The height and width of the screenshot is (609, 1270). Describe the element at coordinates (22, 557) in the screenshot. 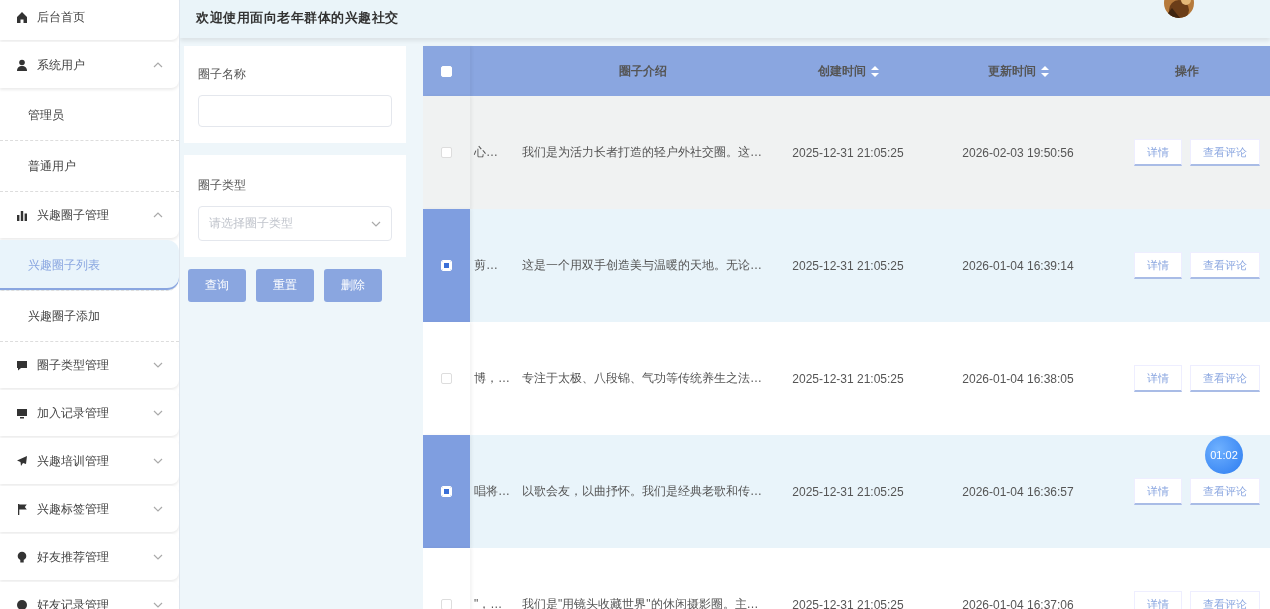

I see `bulb-icon` at that location.